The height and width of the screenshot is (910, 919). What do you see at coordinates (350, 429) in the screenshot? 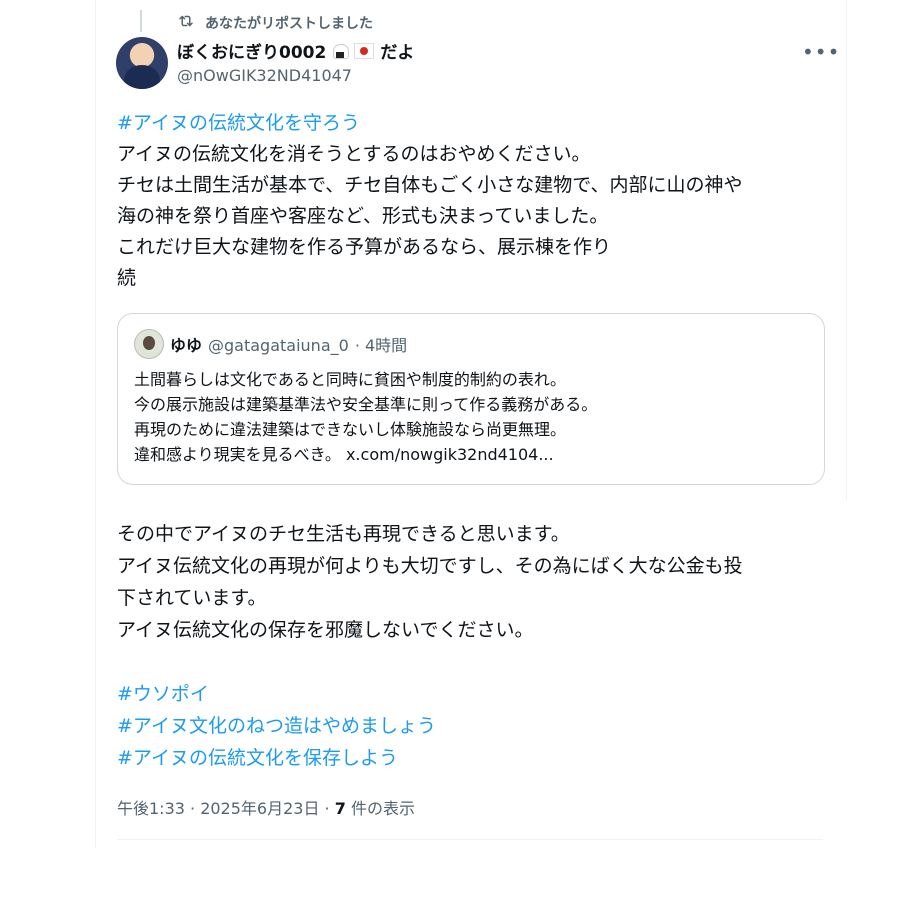
I see `quote-line: 再現のために違法建築はできないし体験施設なら尚更無理。` at bounding box center [350, 429].